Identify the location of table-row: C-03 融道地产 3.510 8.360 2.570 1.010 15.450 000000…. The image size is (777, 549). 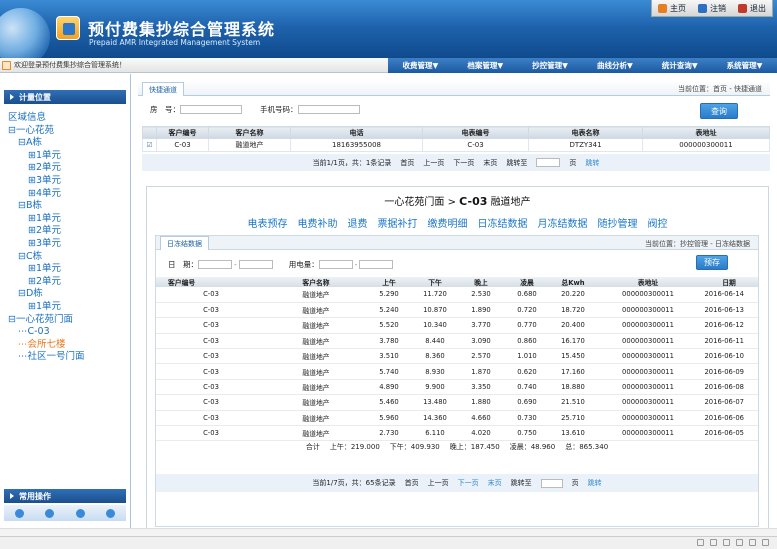
(457, 356).